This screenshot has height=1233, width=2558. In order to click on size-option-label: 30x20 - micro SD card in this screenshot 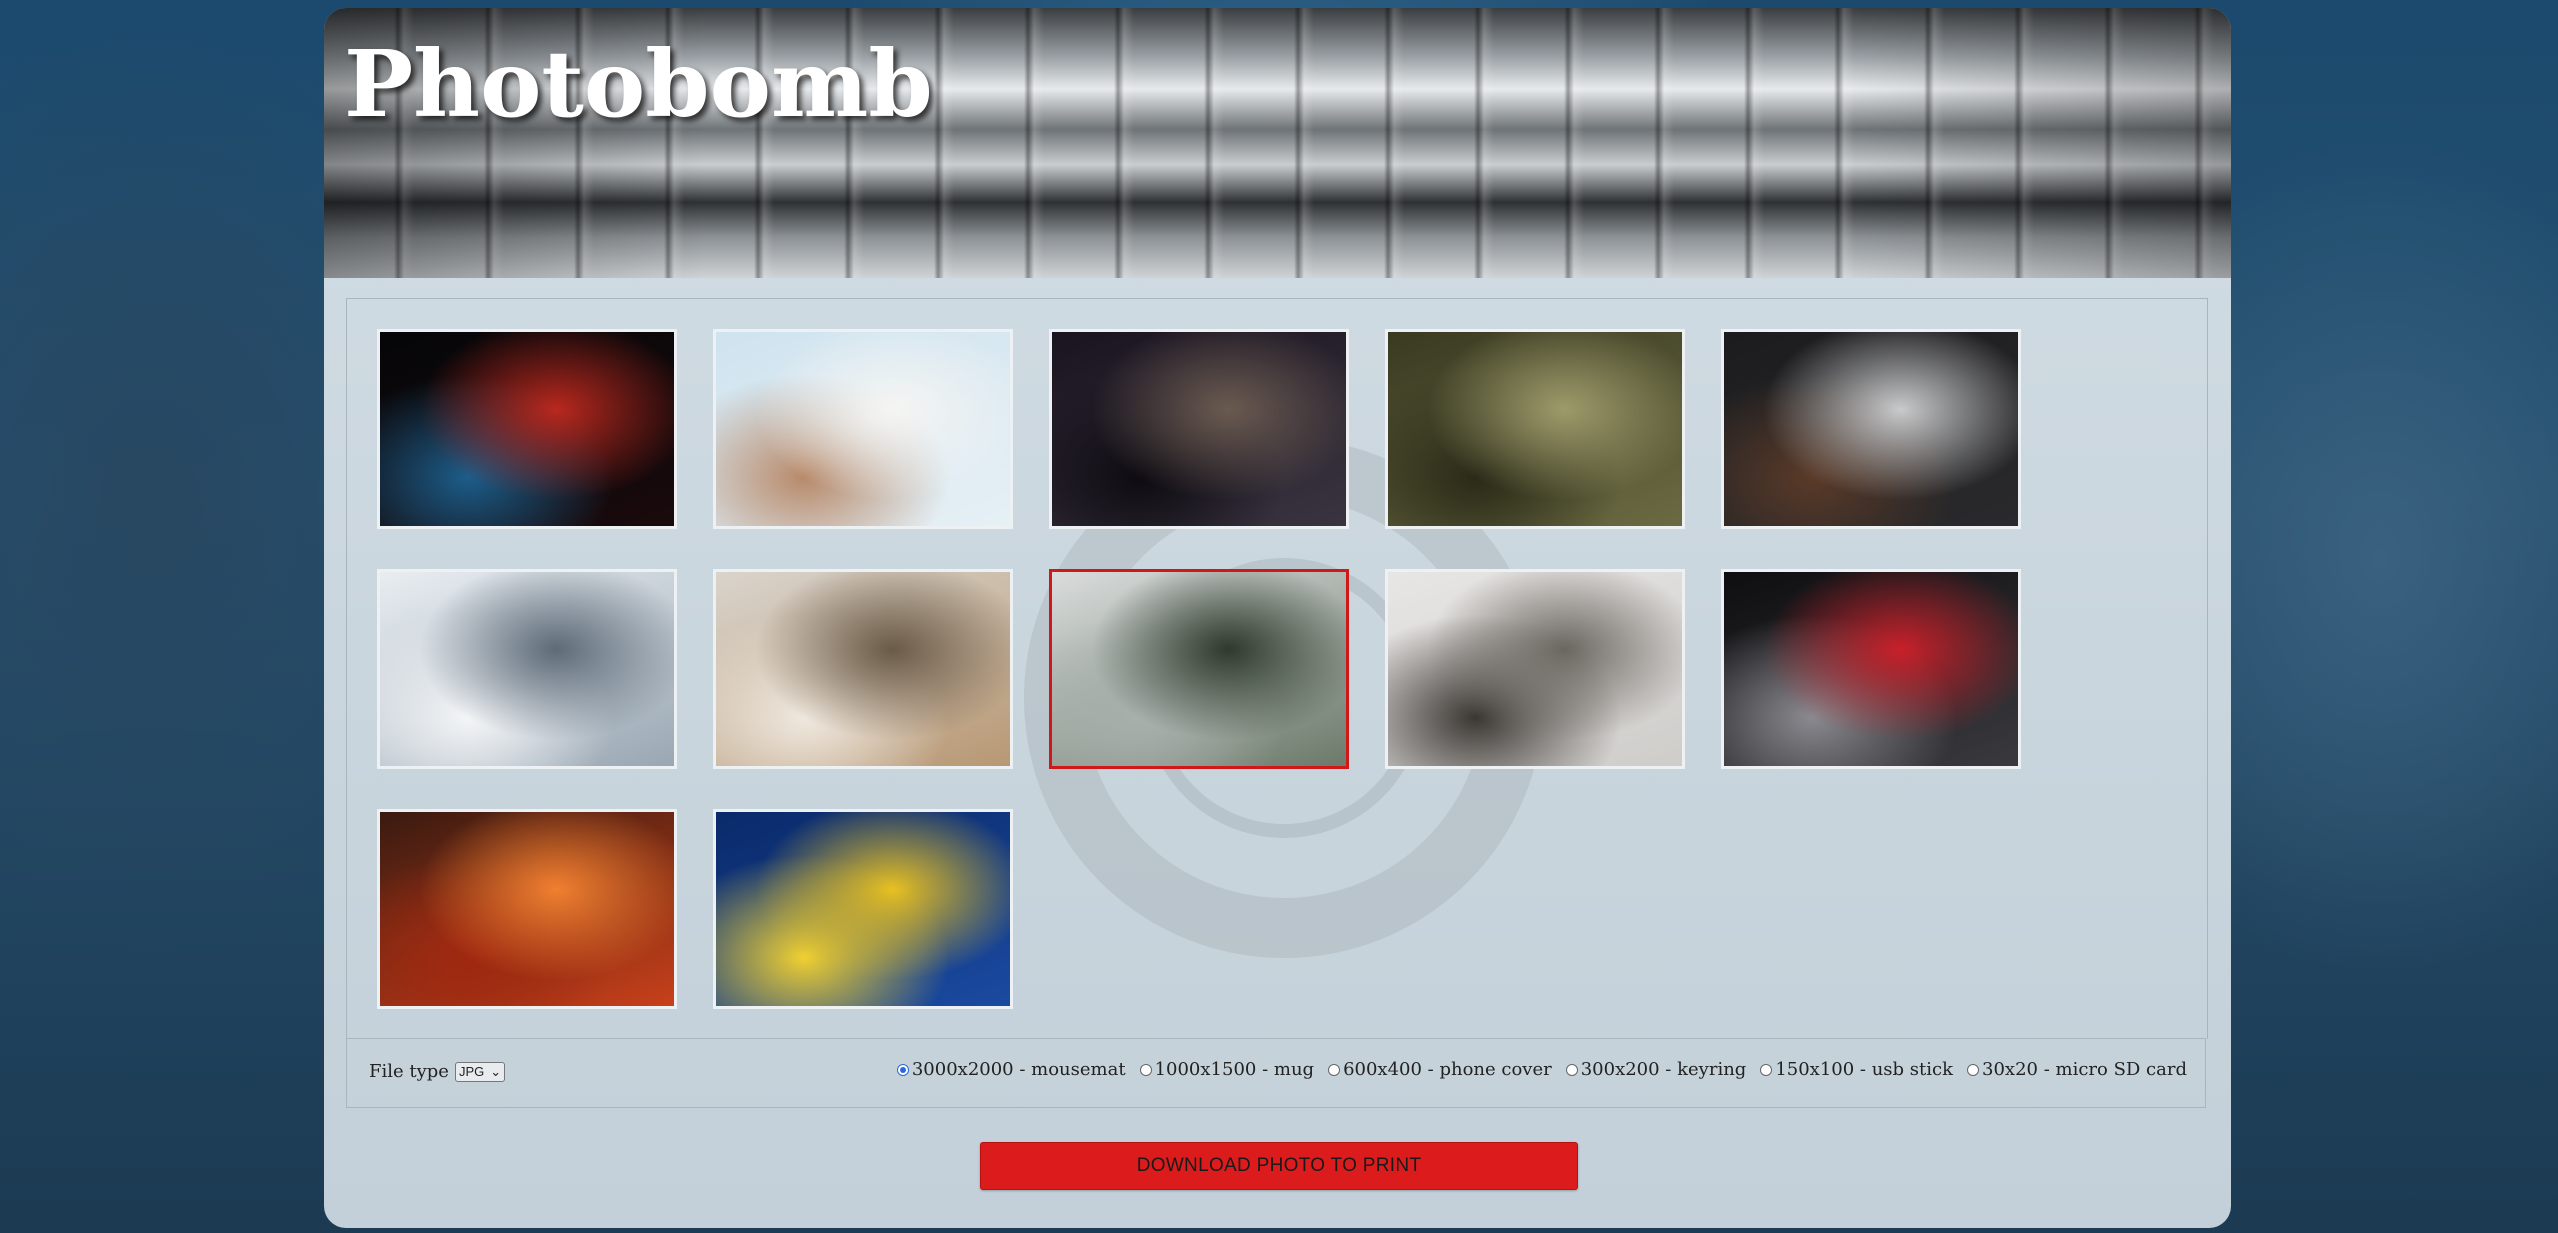, I will do `click(2084, 1069)`.